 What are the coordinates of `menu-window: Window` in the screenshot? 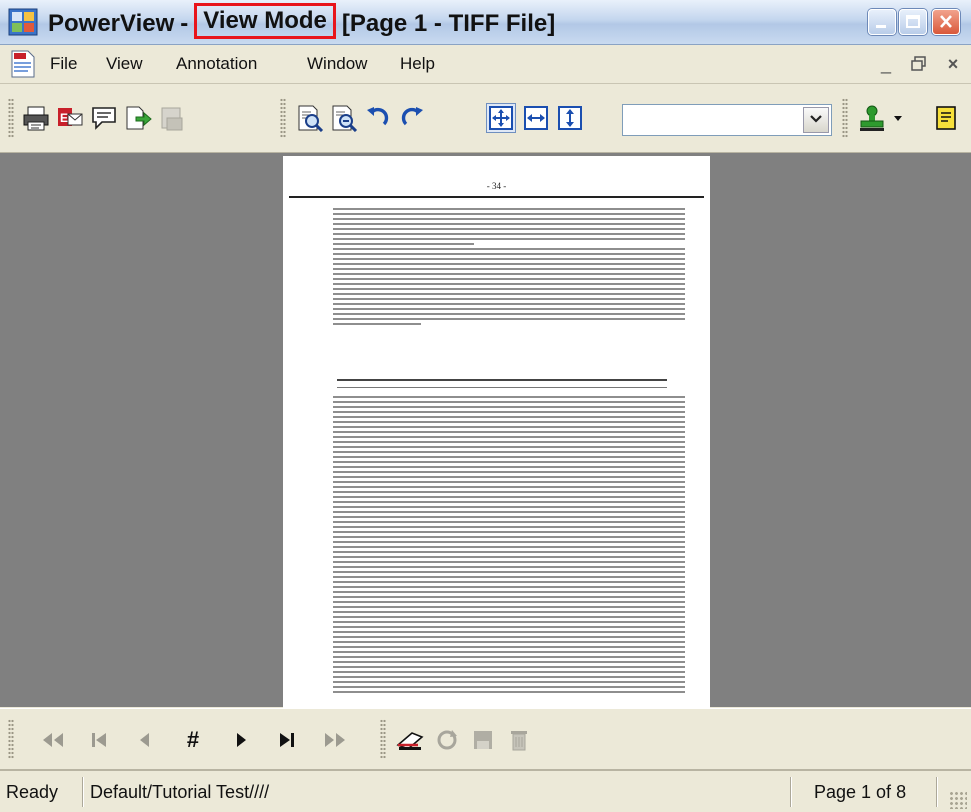 It's located at (337, 64).